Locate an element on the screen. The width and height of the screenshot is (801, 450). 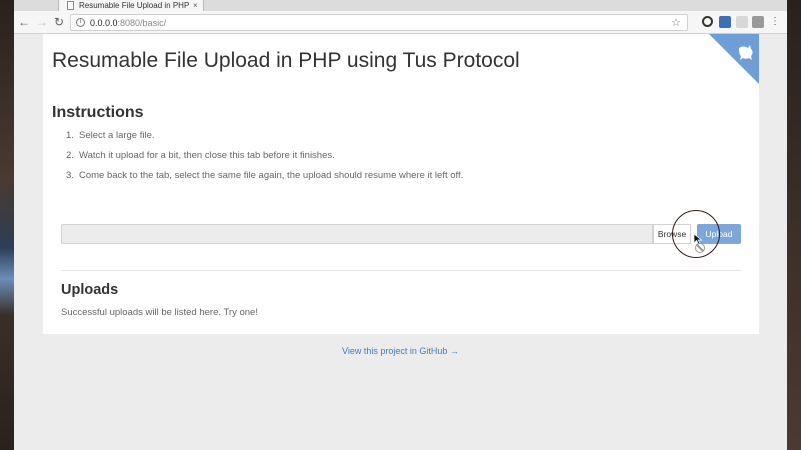
not-allowed-icon is located at coordinates (700, 248).